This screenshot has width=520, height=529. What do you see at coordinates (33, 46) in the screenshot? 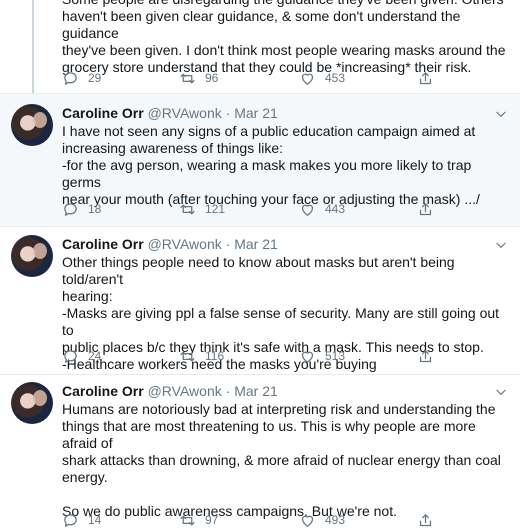
I see `thread-line` at bounding box center [33, 46].